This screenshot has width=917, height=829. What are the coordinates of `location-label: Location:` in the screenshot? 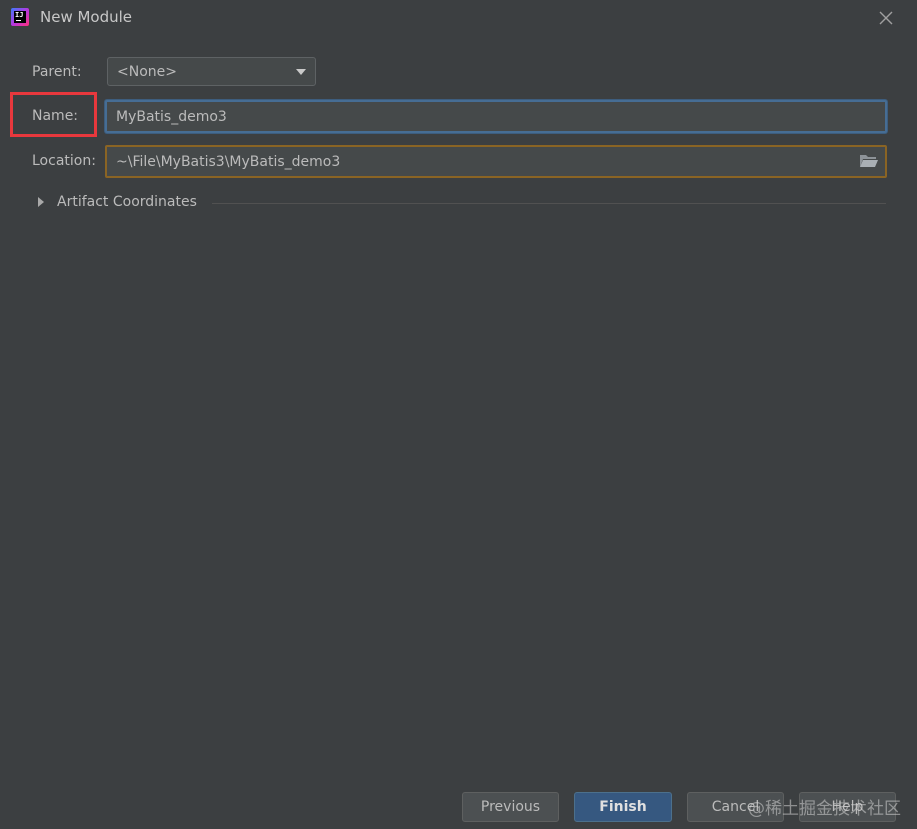 It's located at (64, 161).